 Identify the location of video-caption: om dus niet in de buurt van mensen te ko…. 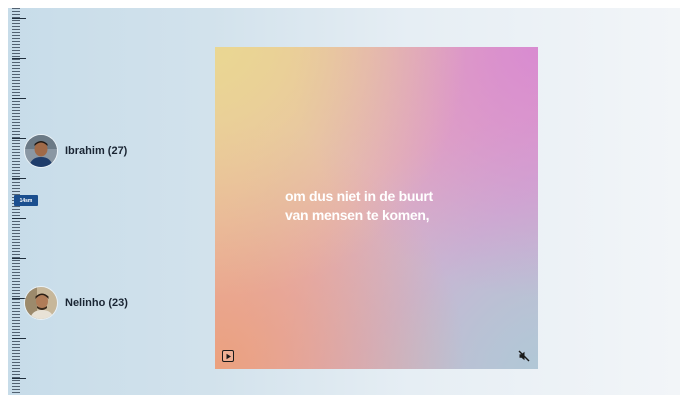
(405, 206).